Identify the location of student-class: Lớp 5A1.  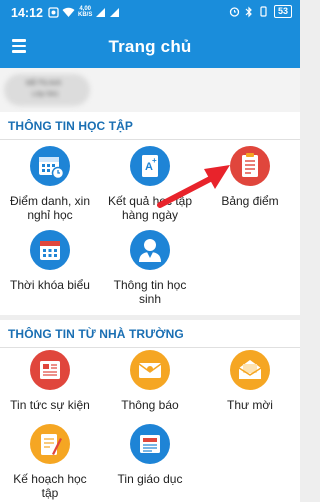
(45, 94).